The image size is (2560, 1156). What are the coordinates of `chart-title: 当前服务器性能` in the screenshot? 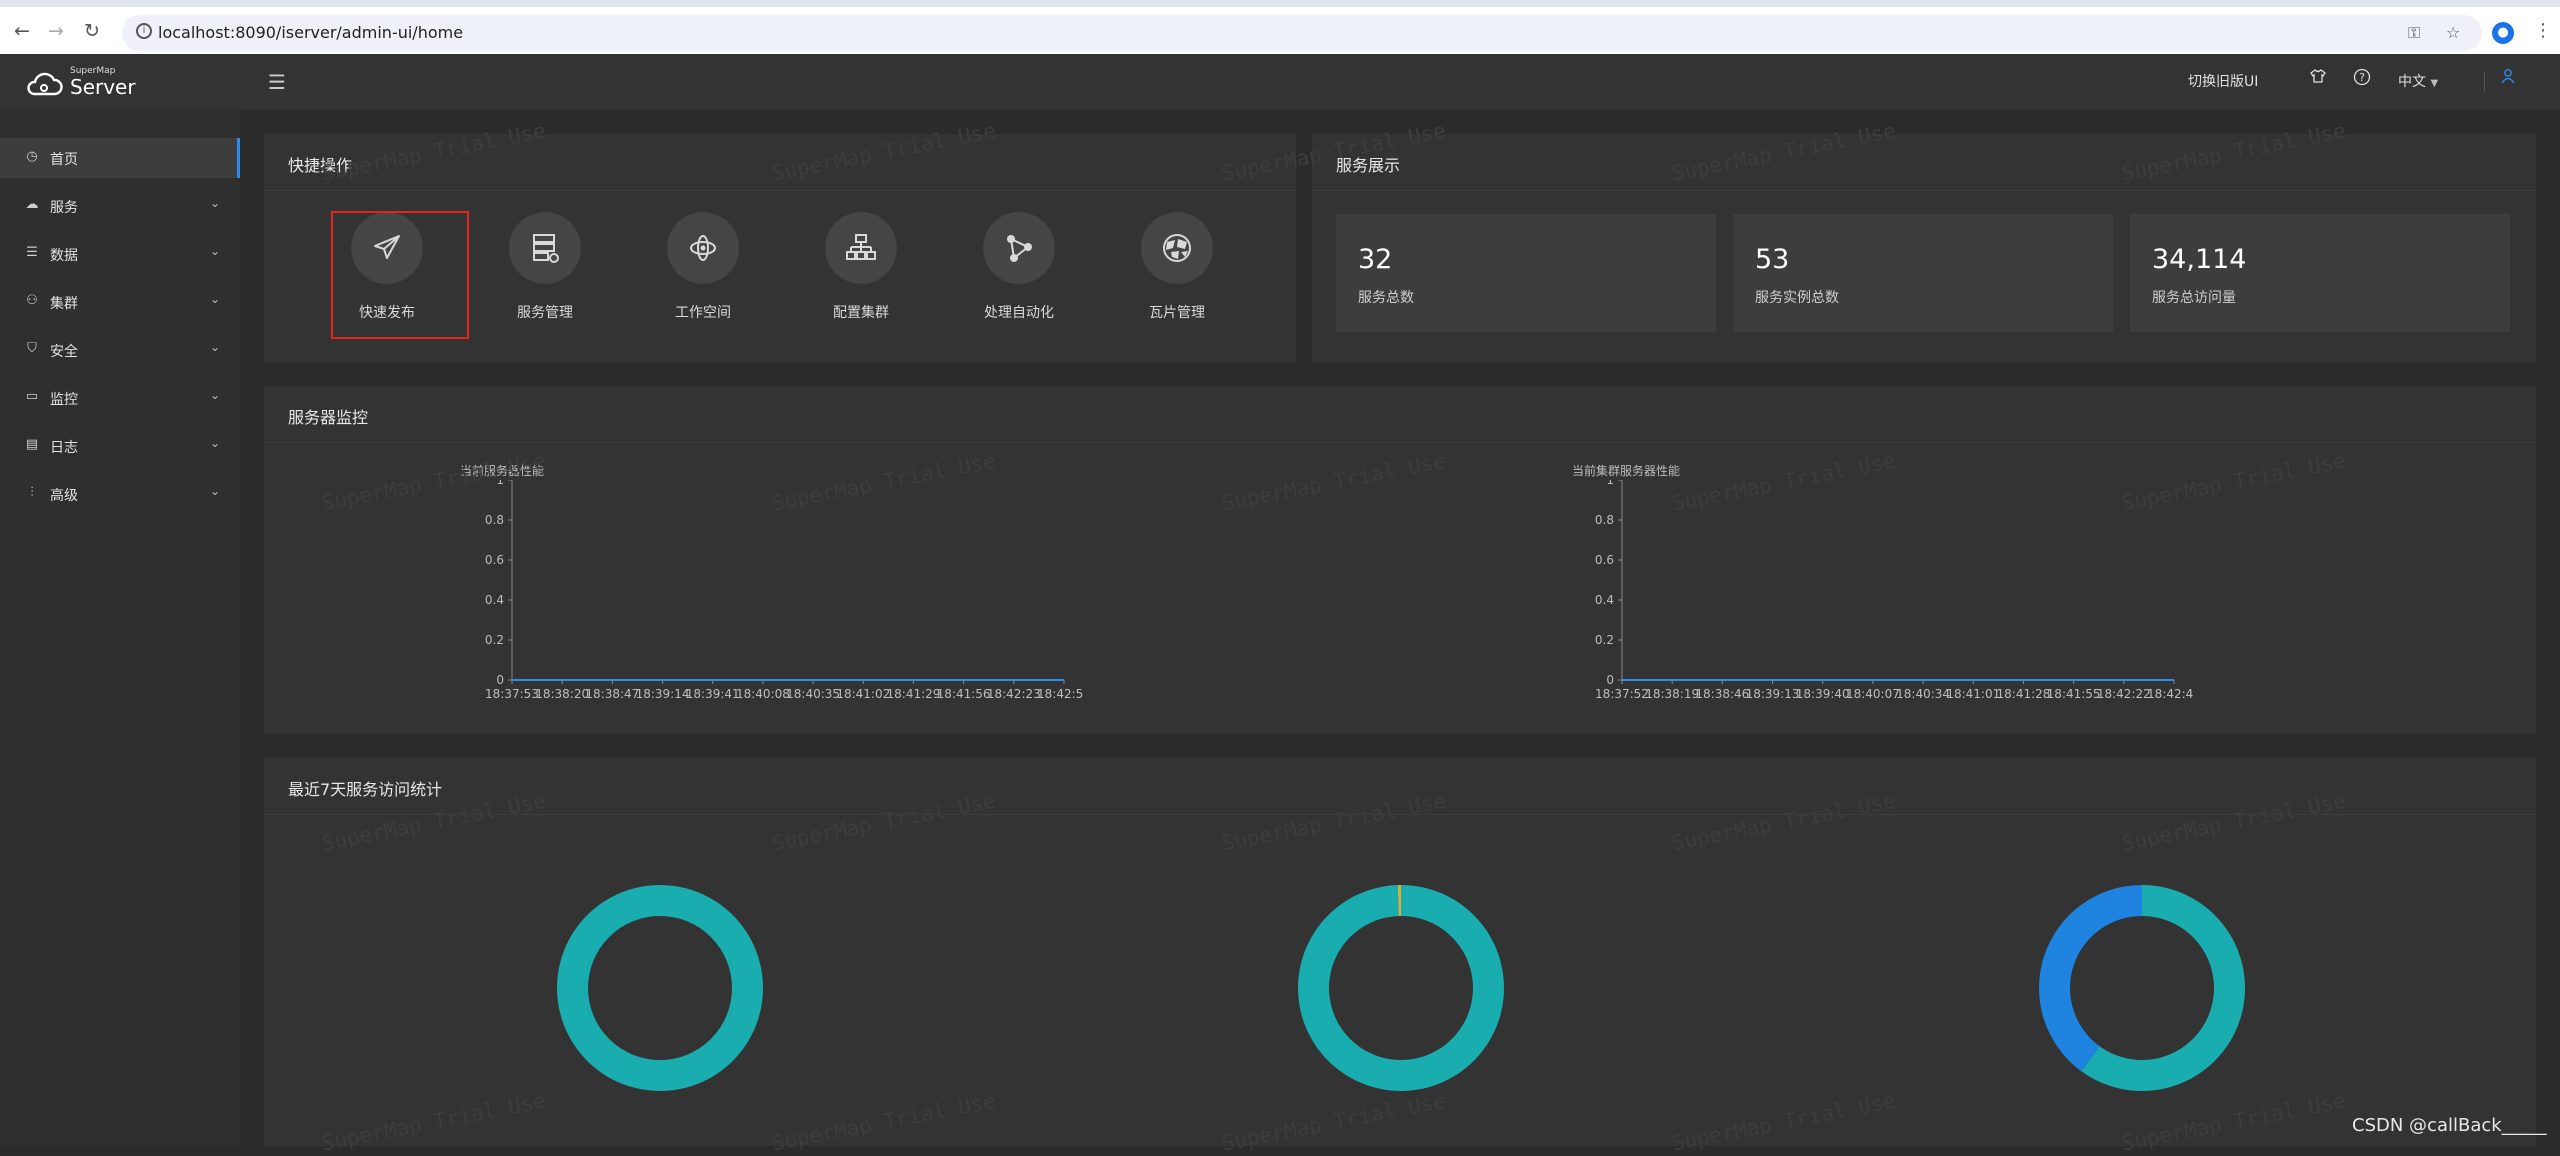 It's located at (502, 471).